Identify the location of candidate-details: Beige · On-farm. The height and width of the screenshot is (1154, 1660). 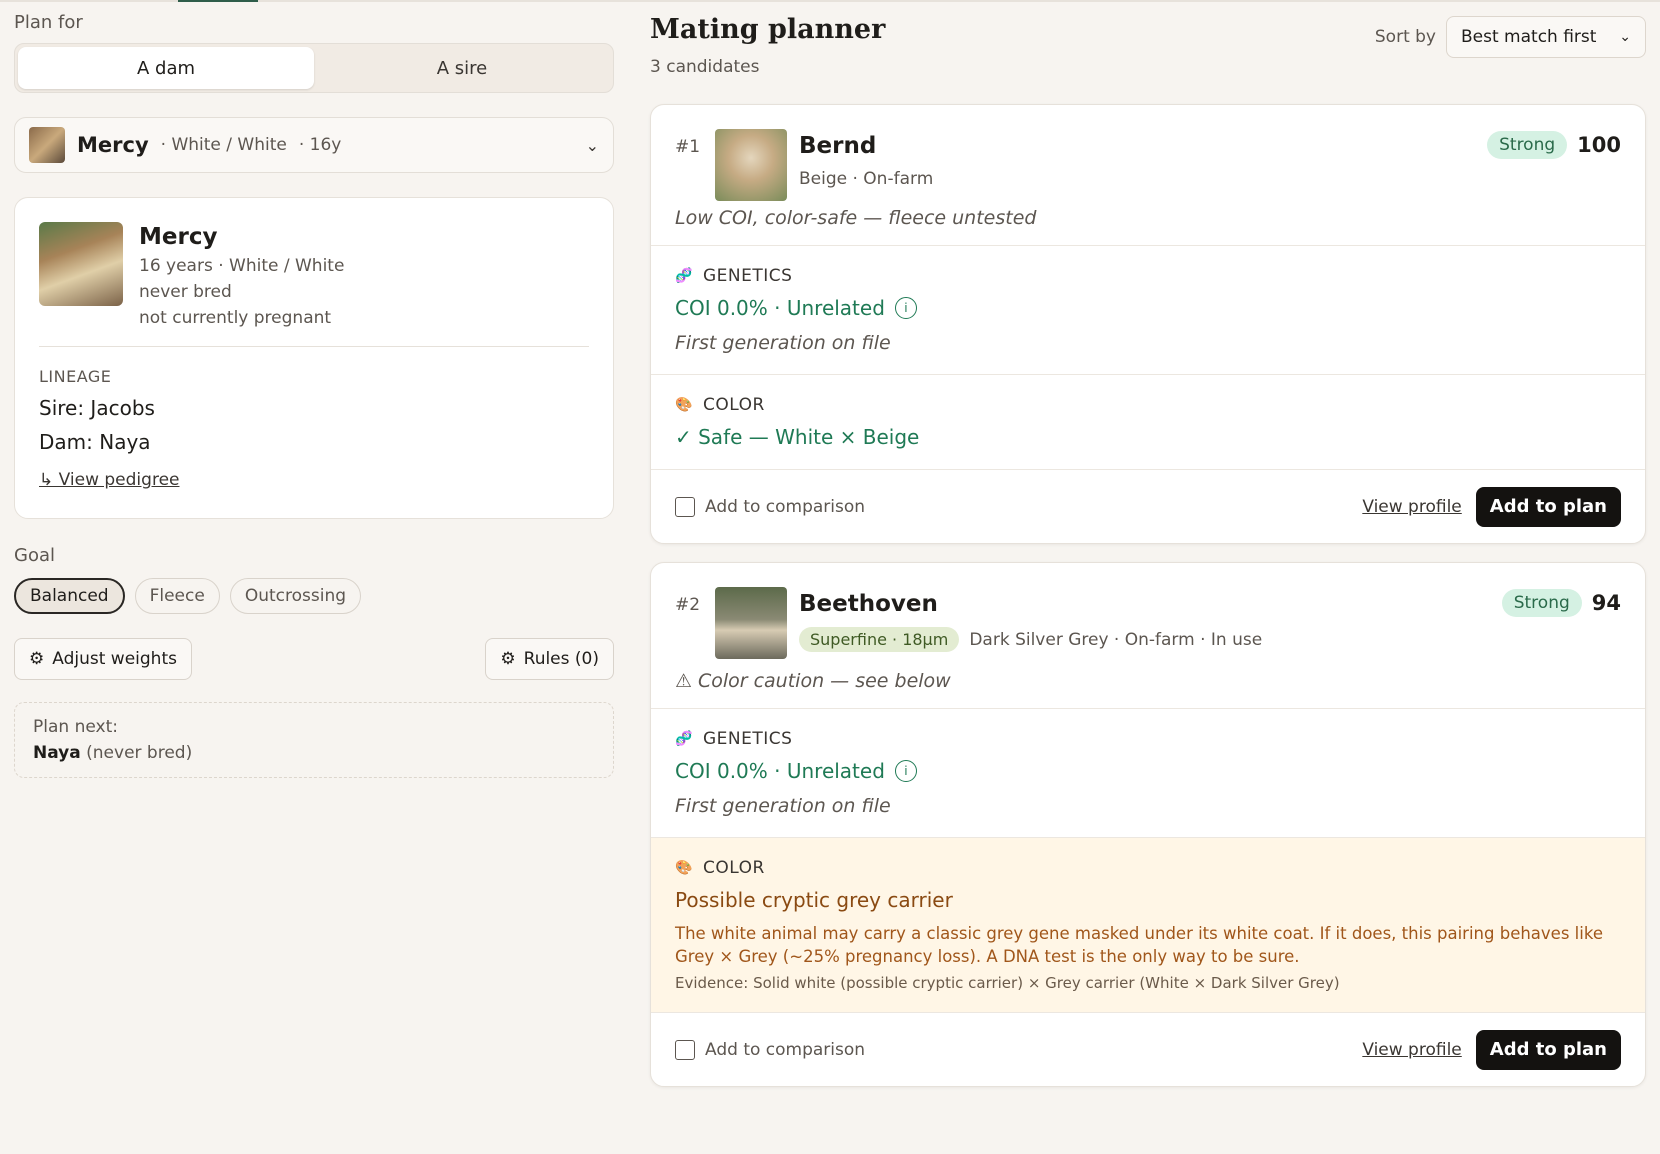
(866, 179).